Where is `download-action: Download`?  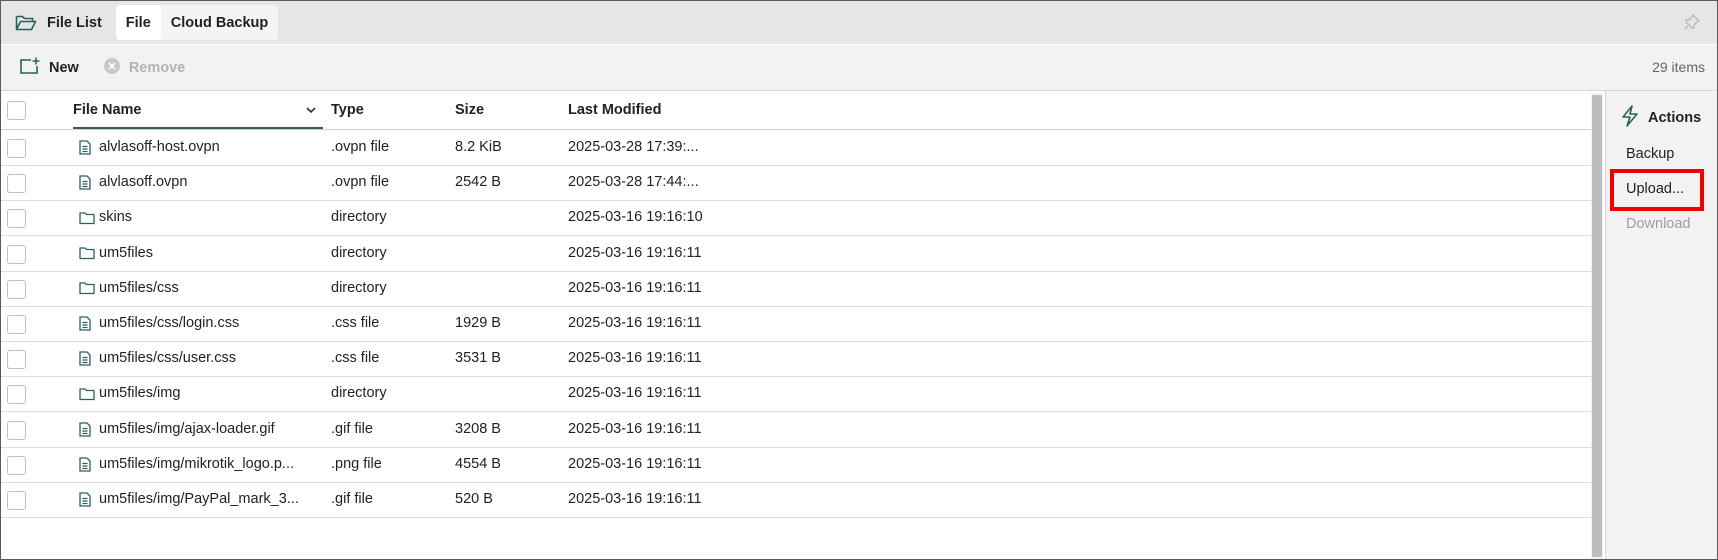
download-action: Download is located at coordinates (1658, 224).